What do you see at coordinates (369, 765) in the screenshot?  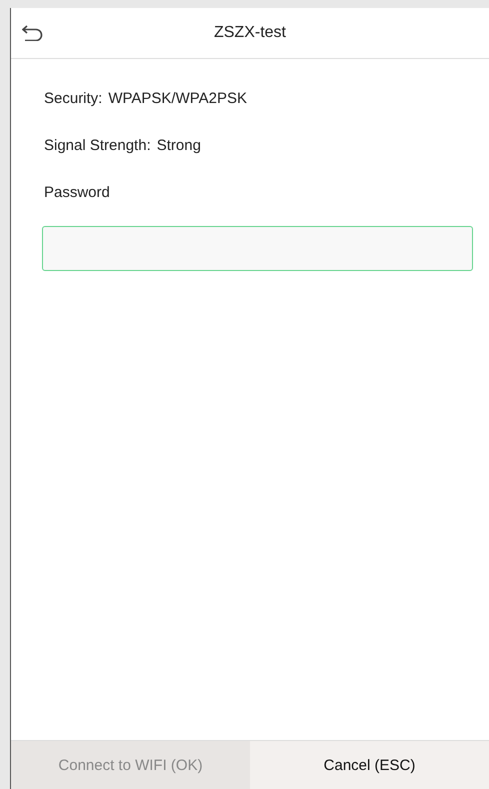 I see `action-button: Cancel (ESC)` at bounding box center [369, 765].